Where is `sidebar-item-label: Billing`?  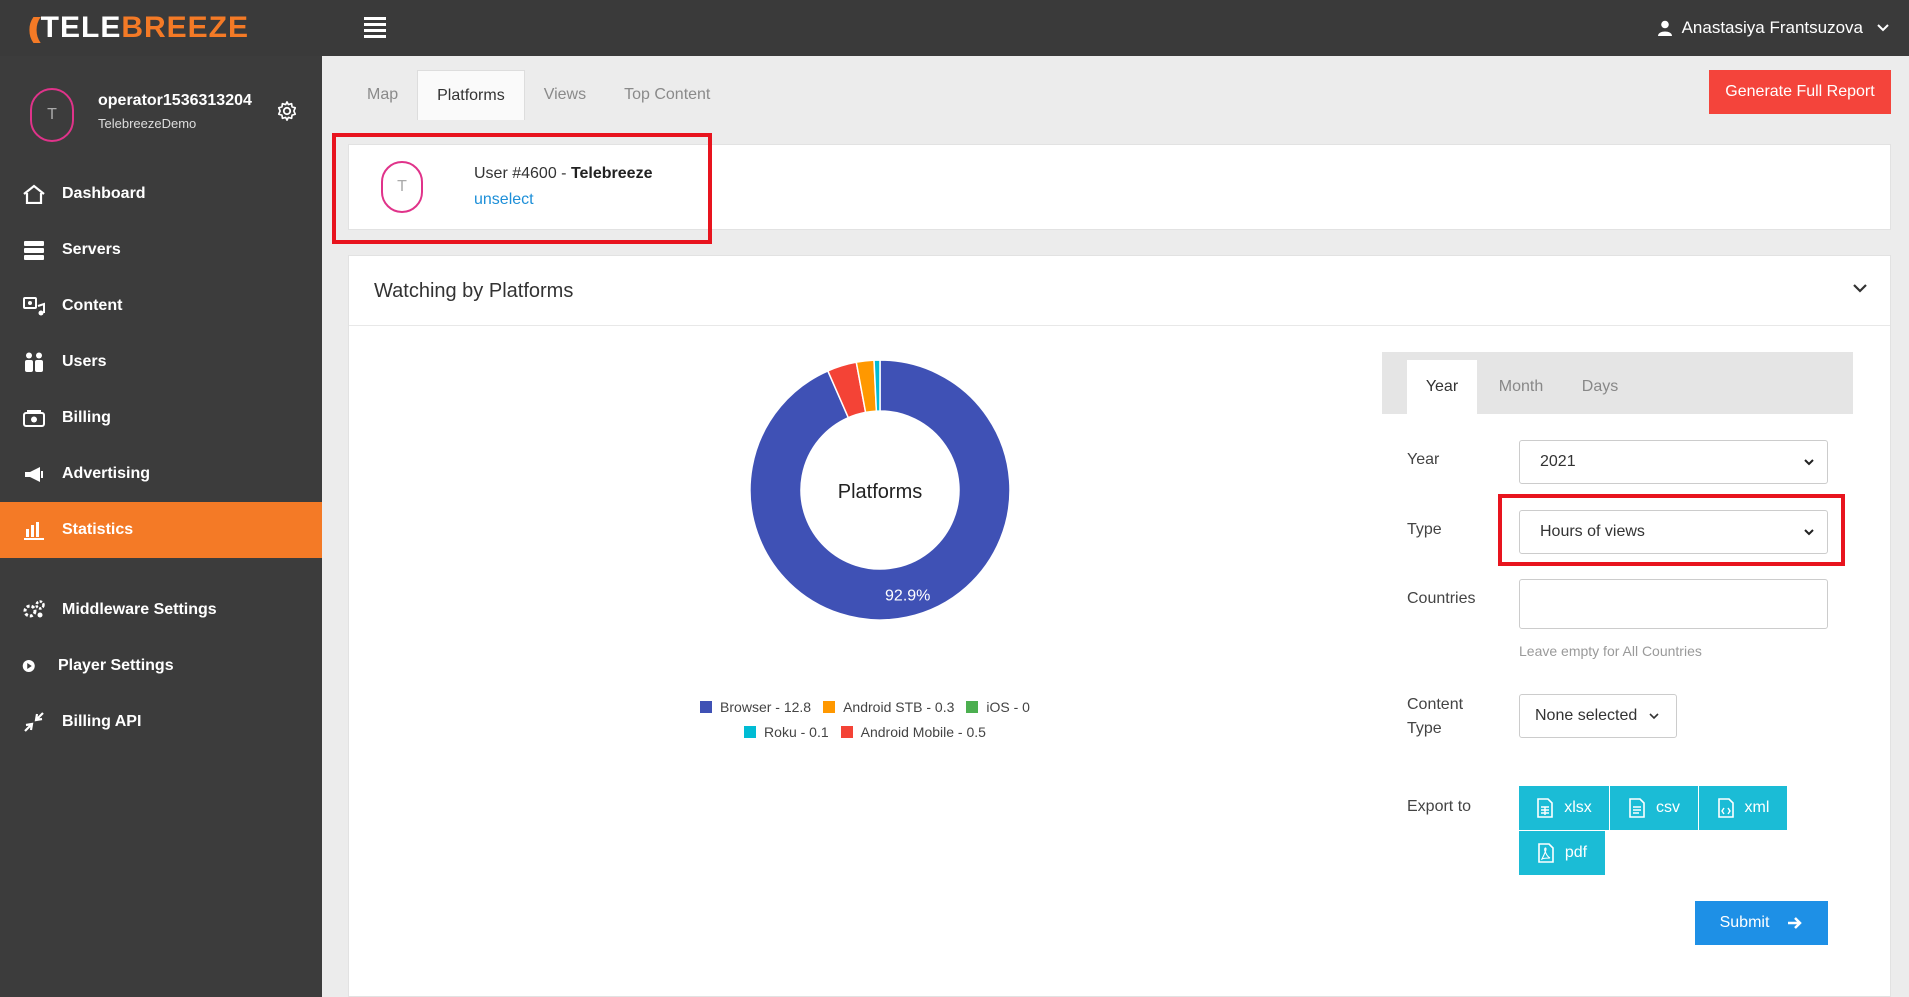
sidebar-item-label: Billing is located at coordinates (86, 417).